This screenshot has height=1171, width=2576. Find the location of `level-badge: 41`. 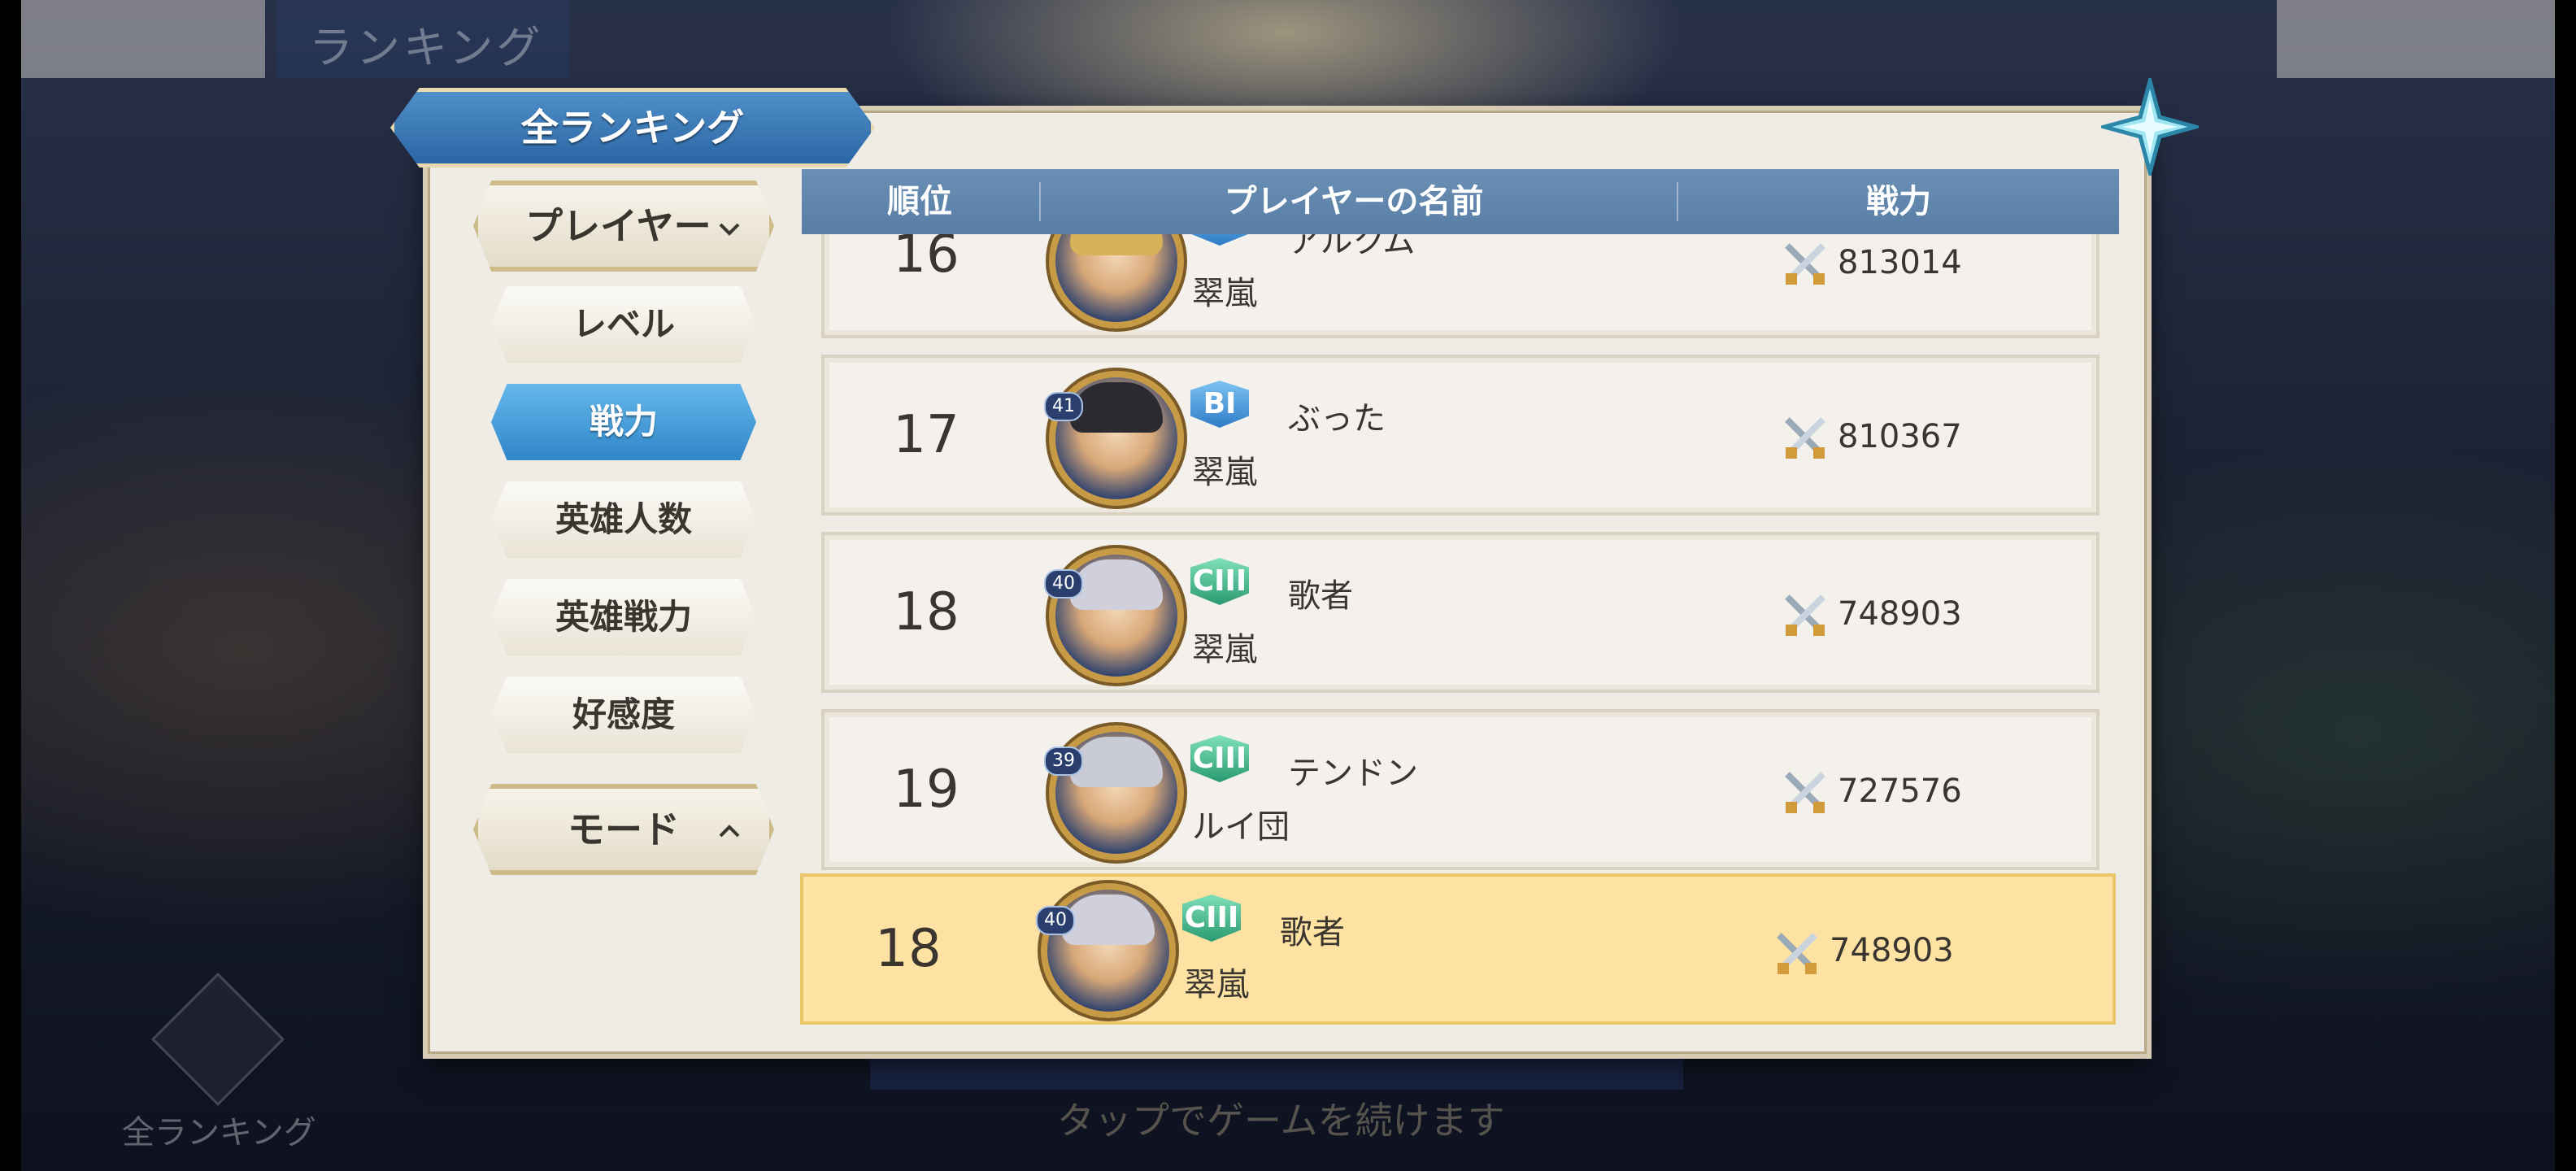

level-badge: 41 is located at coordinates (1064, 407).